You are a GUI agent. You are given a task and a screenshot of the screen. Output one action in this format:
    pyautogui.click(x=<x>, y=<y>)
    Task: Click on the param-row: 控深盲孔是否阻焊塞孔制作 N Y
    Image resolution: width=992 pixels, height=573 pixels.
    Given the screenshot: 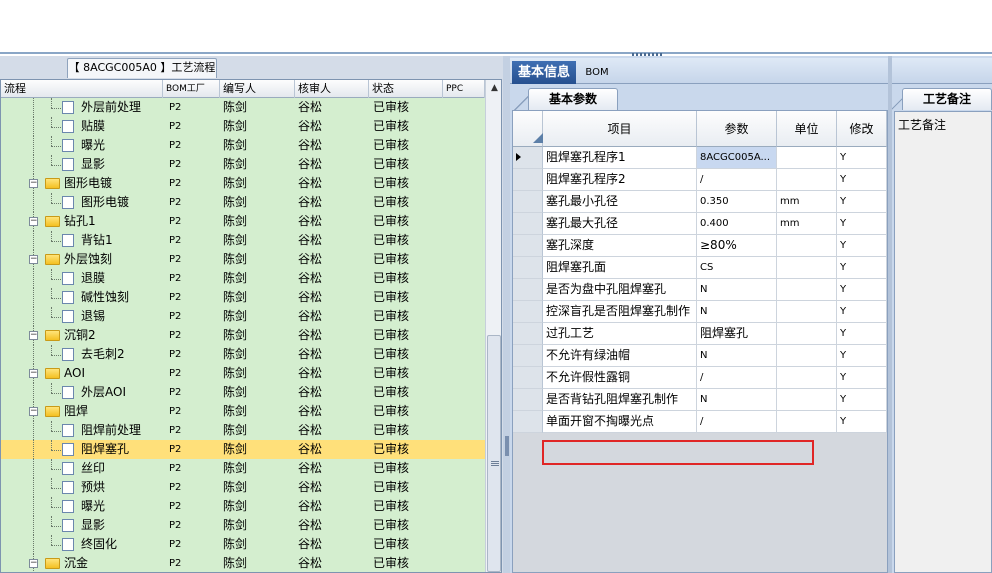 What is the action you would take?
    pyautogui.click(x=700, y=312)
    